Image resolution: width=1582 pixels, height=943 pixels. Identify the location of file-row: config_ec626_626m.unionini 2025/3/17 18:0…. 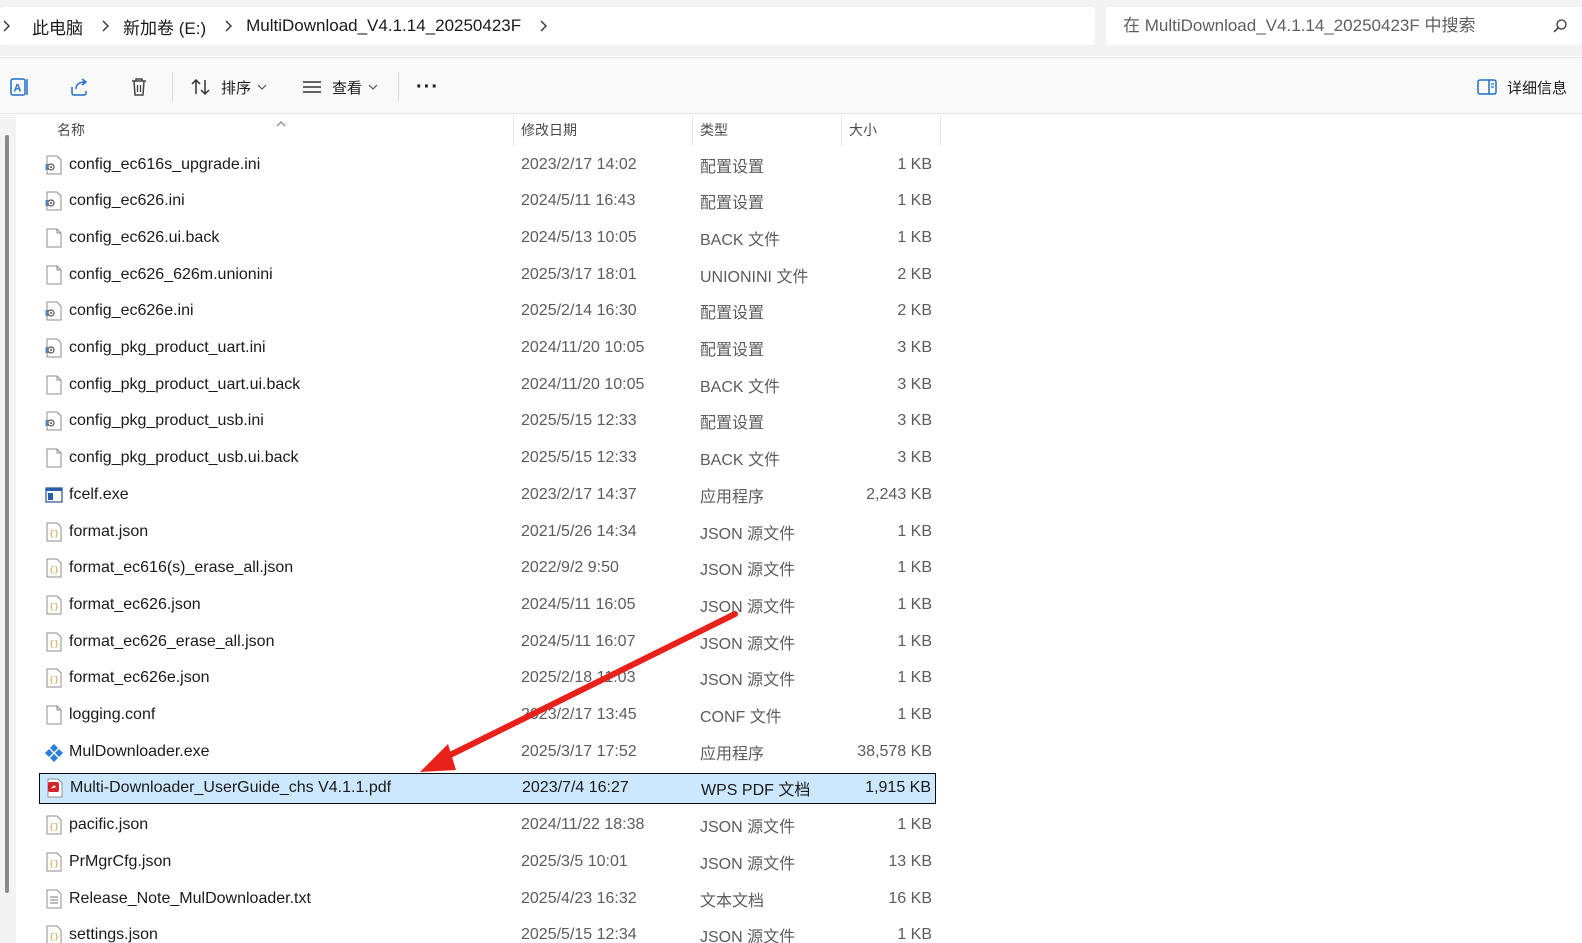
(487, 274).